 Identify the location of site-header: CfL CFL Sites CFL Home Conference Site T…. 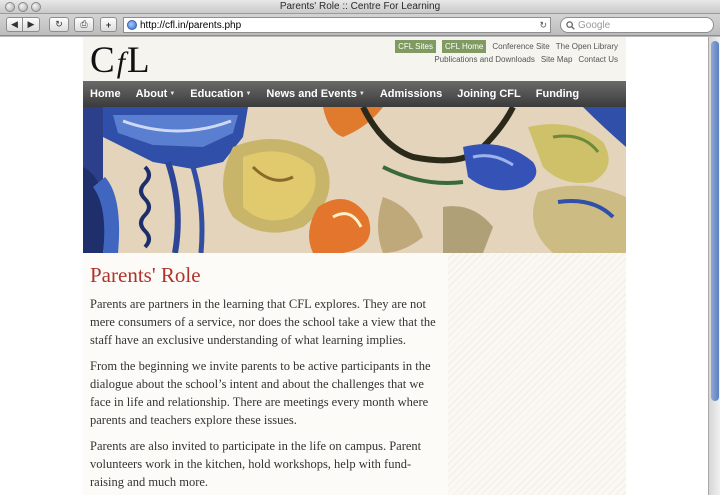
(354, 59).